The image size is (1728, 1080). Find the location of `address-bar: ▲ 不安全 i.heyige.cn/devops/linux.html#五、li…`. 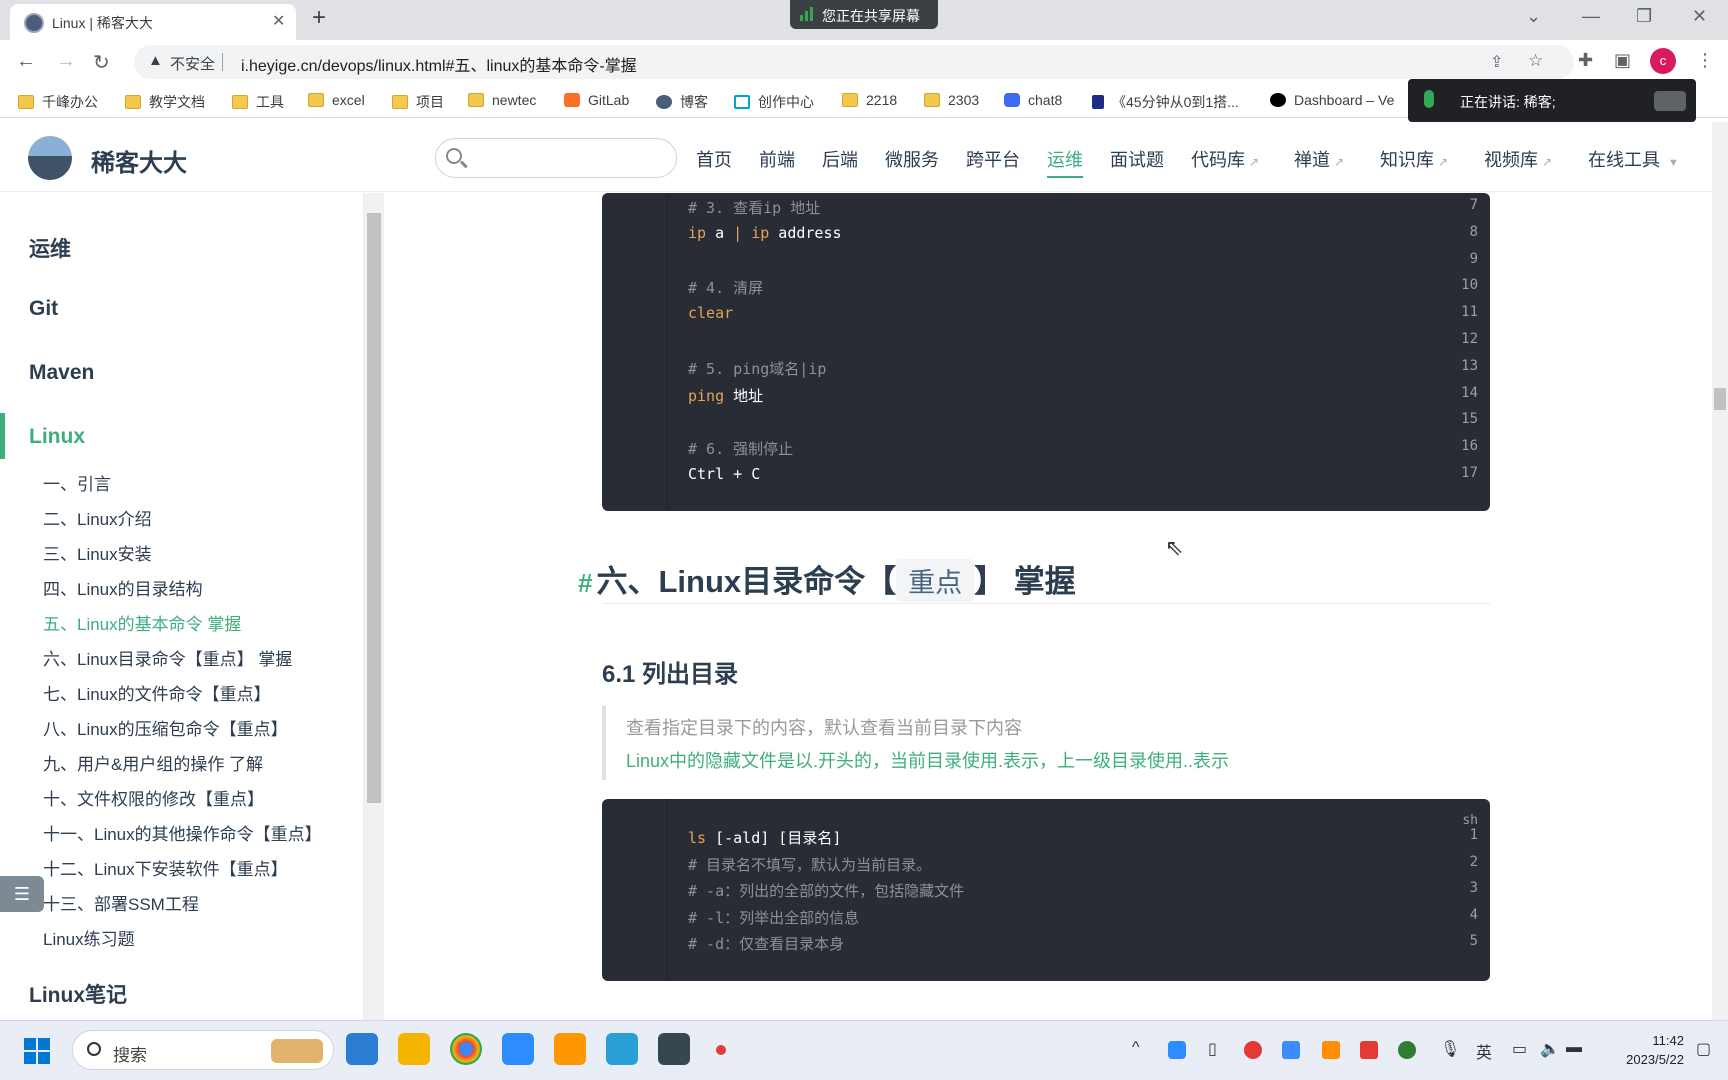

address-bar: ▲ 不安全 i.heyige.cn/devops/linux.html#五、li… is located at coordinates (854, 62).